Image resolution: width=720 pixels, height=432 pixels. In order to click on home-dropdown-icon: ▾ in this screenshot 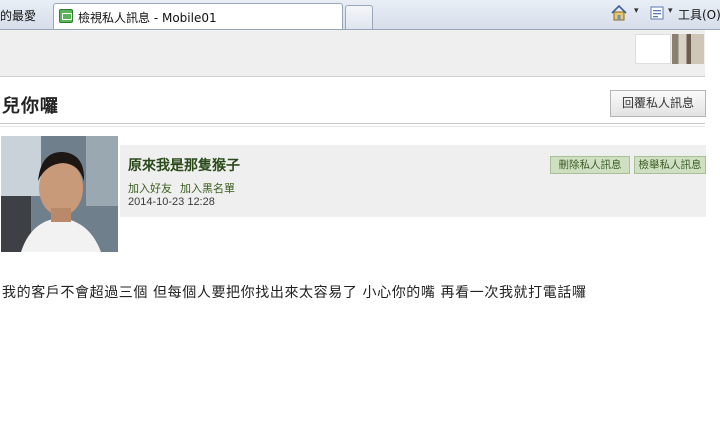, I will do `click(636, 11)`.